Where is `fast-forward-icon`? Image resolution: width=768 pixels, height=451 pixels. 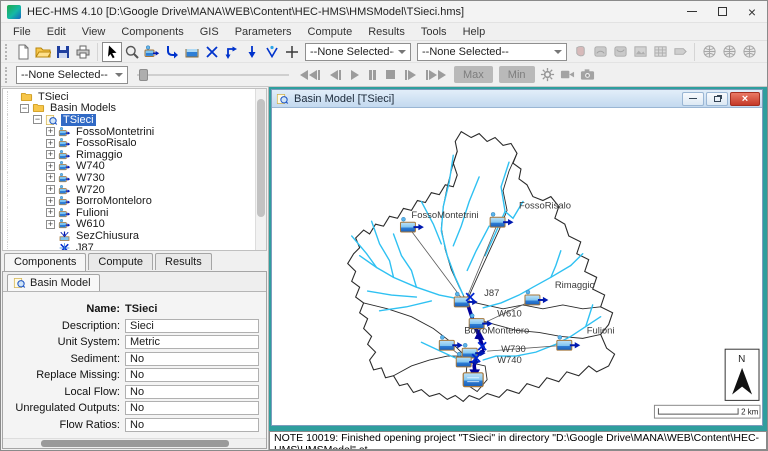 fast-forward-icon is located at coordinates (436, 75).